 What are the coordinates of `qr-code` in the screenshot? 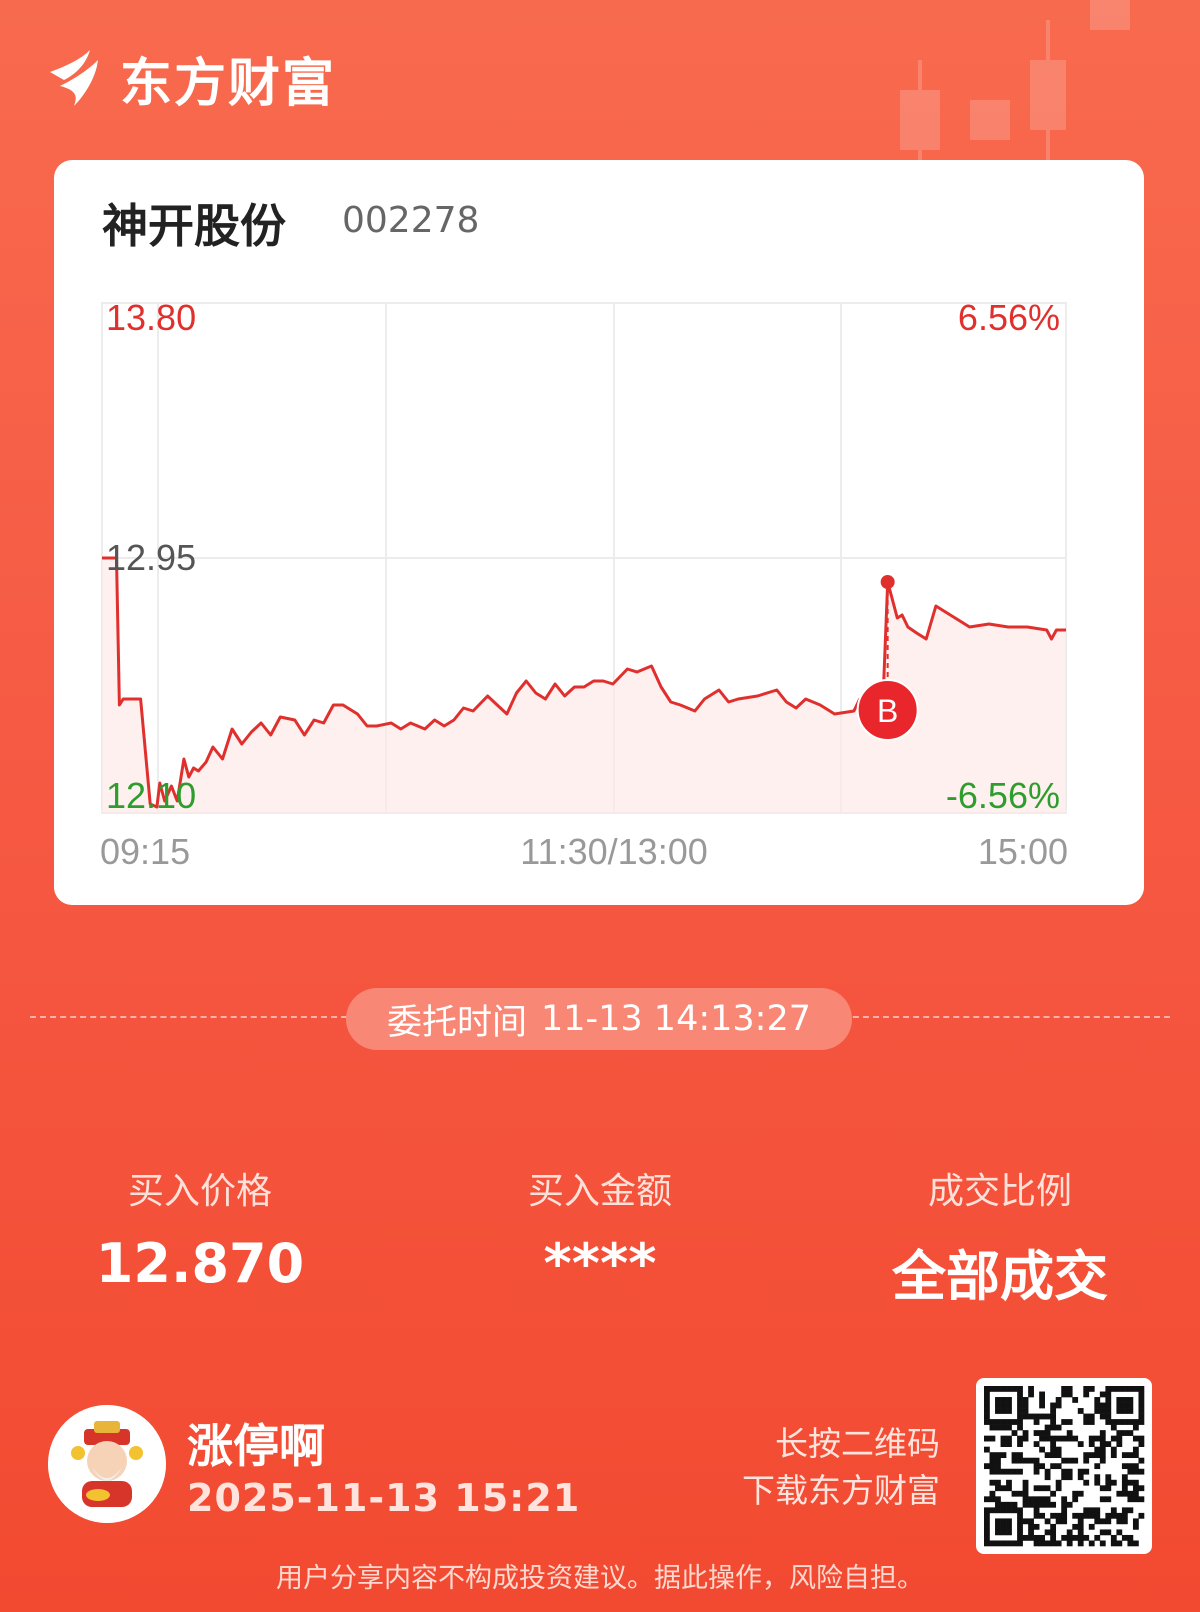 It's located at (1064, 1466).